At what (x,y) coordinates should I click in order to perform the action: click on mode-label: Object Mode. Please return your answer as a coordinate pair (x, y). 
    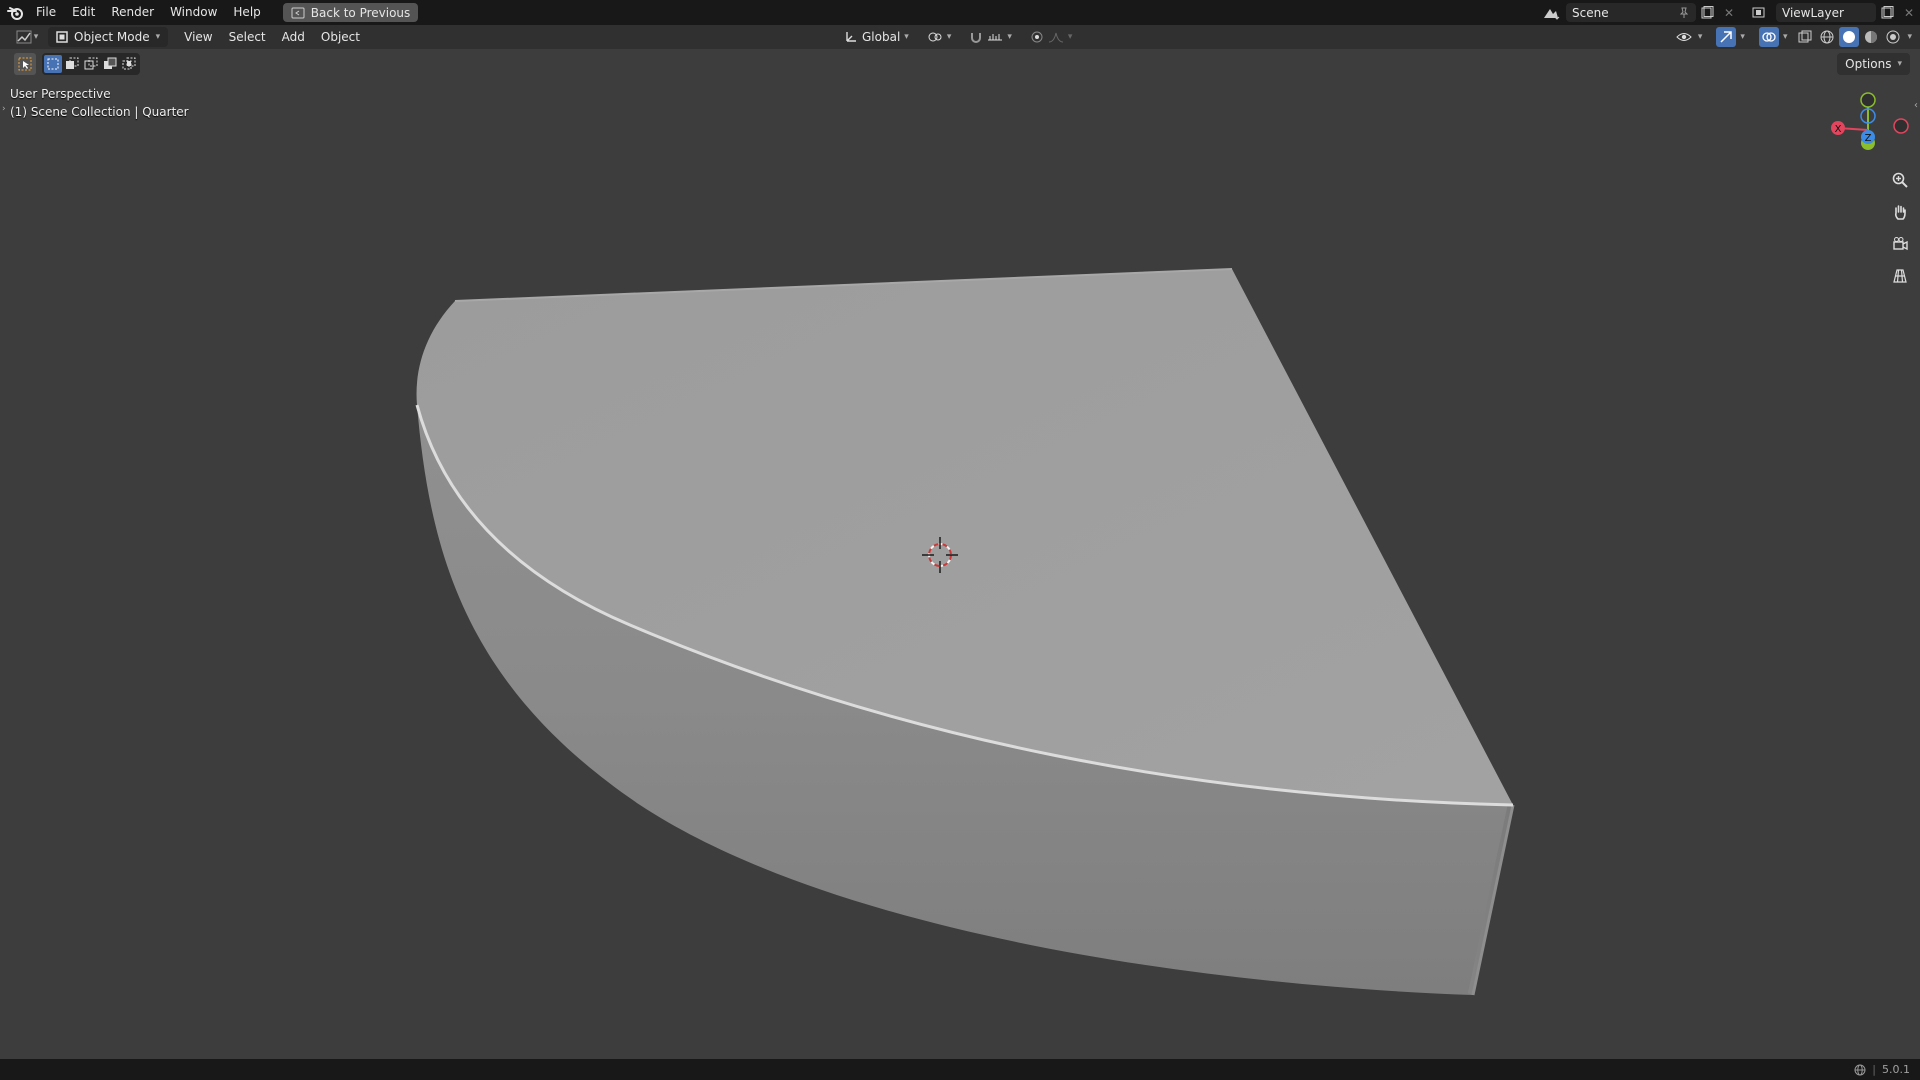
    Looking at the image, I should click on (112, 37).